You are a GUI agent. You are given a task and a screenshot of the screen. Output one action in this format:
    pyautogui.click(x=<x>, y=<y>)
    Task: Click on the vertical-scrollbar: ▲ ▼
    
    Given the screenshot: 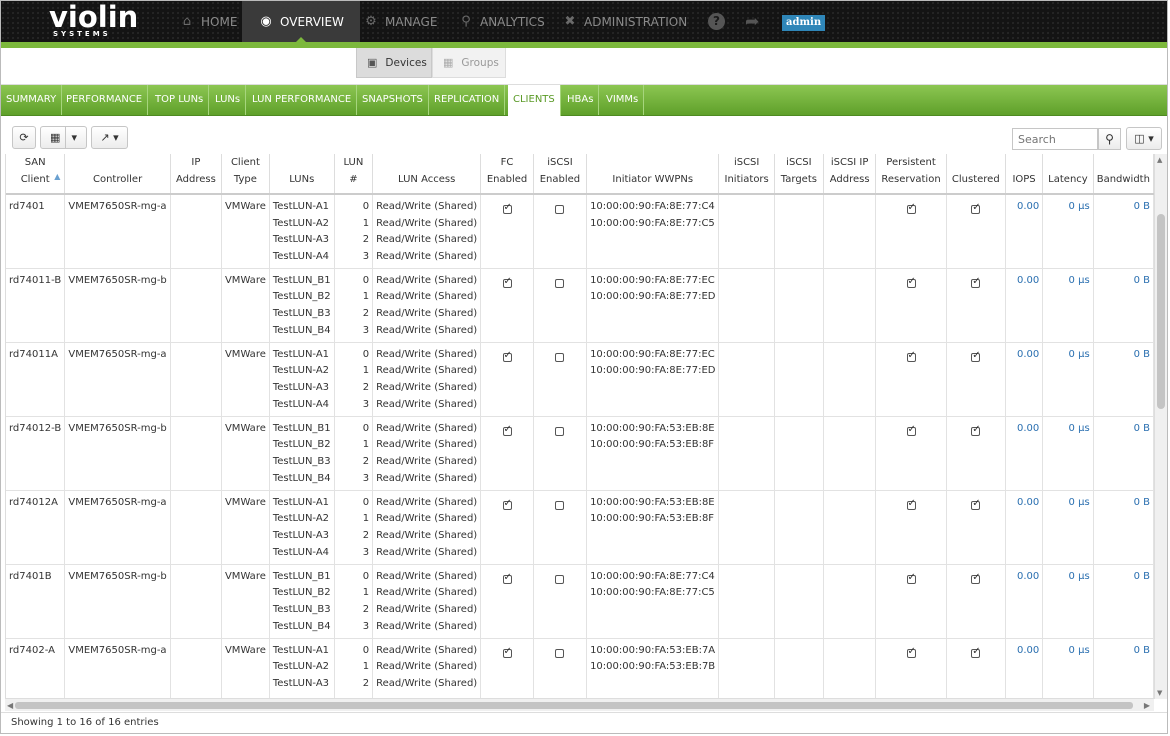 What is the action you would take?
    pyautogui.click(x=1160, y=426)
    